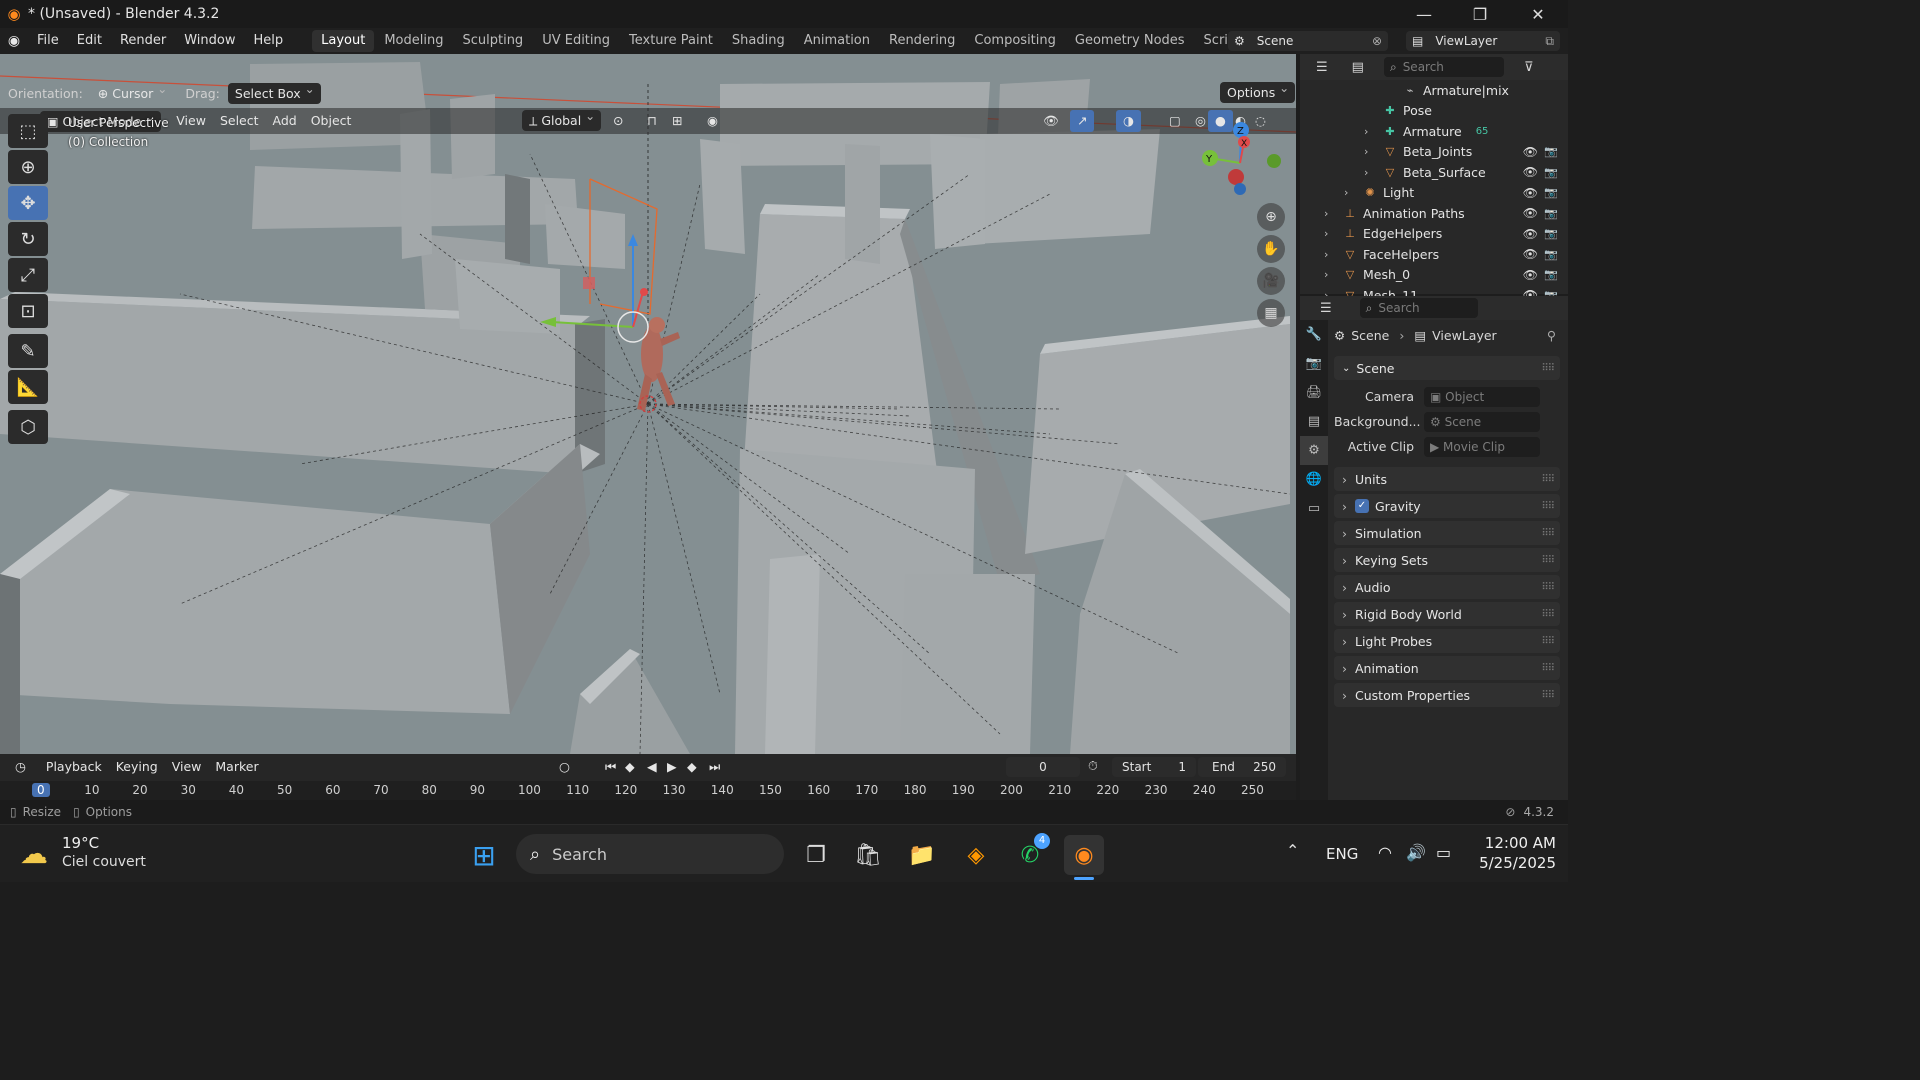 The width and height of the screenshot is (1920, 1080). Describe the element at coordinates (1538, 14) in the screenshot. I see `close-button: ✕` at that location.